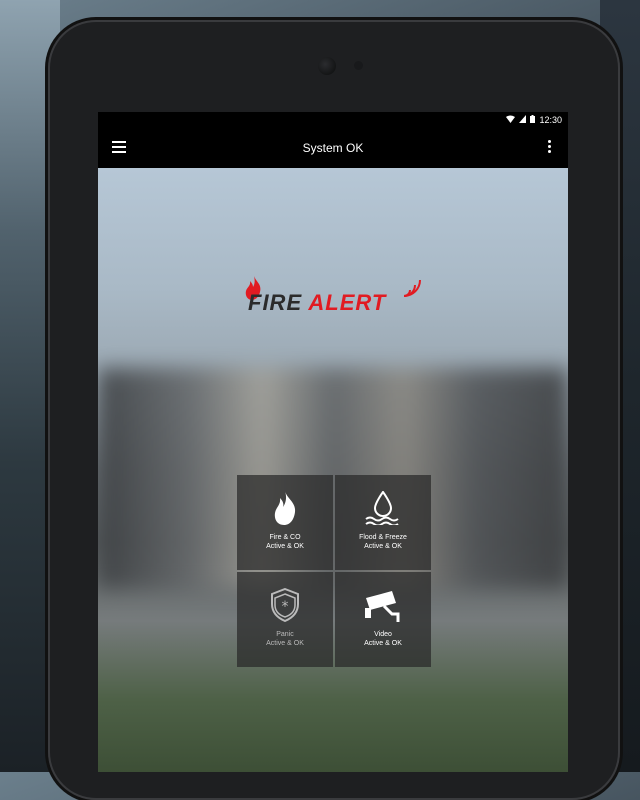 The image size is (640, 800). Describe the element at coordinates (383, 546) in the screenshot. I see `tile-flood-freeze-status: Active & OK` at that location.